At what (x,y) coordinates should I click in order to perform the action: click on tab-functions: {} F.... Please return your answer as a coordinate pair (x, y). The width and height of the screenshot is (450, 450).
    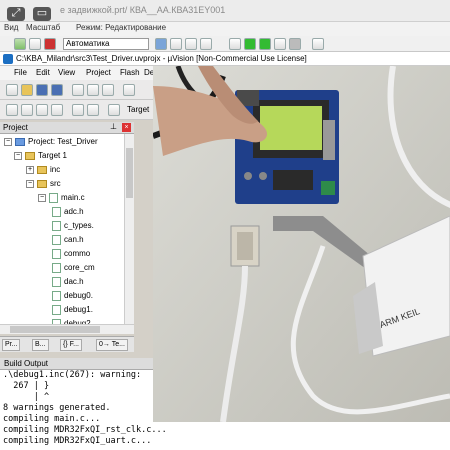
    Looking at the image, I should click on (71, 345).